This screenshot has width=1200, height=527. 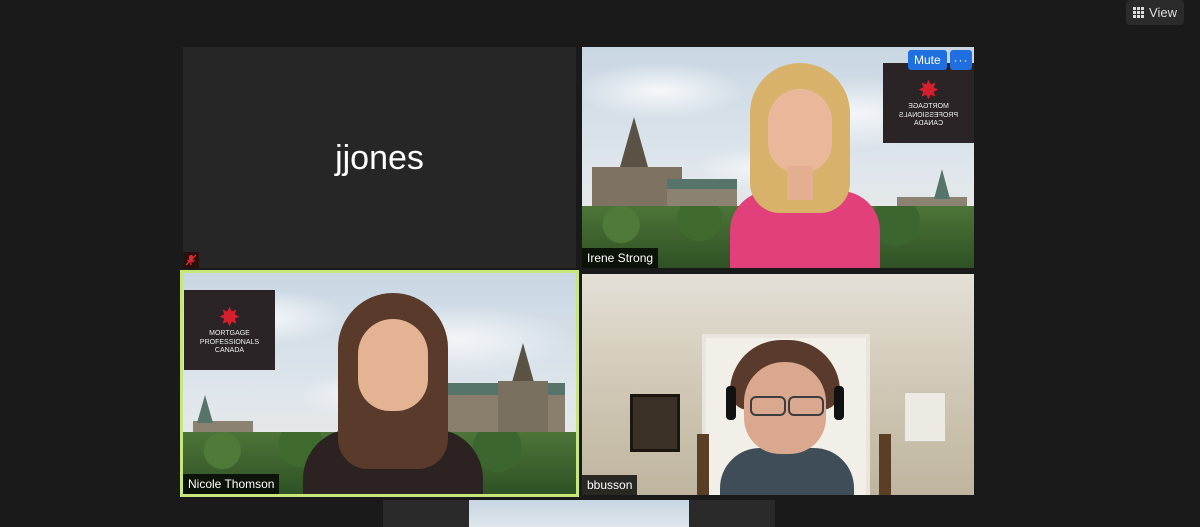 I want to click on grid-view-icon, so click(x=1139, y=12).